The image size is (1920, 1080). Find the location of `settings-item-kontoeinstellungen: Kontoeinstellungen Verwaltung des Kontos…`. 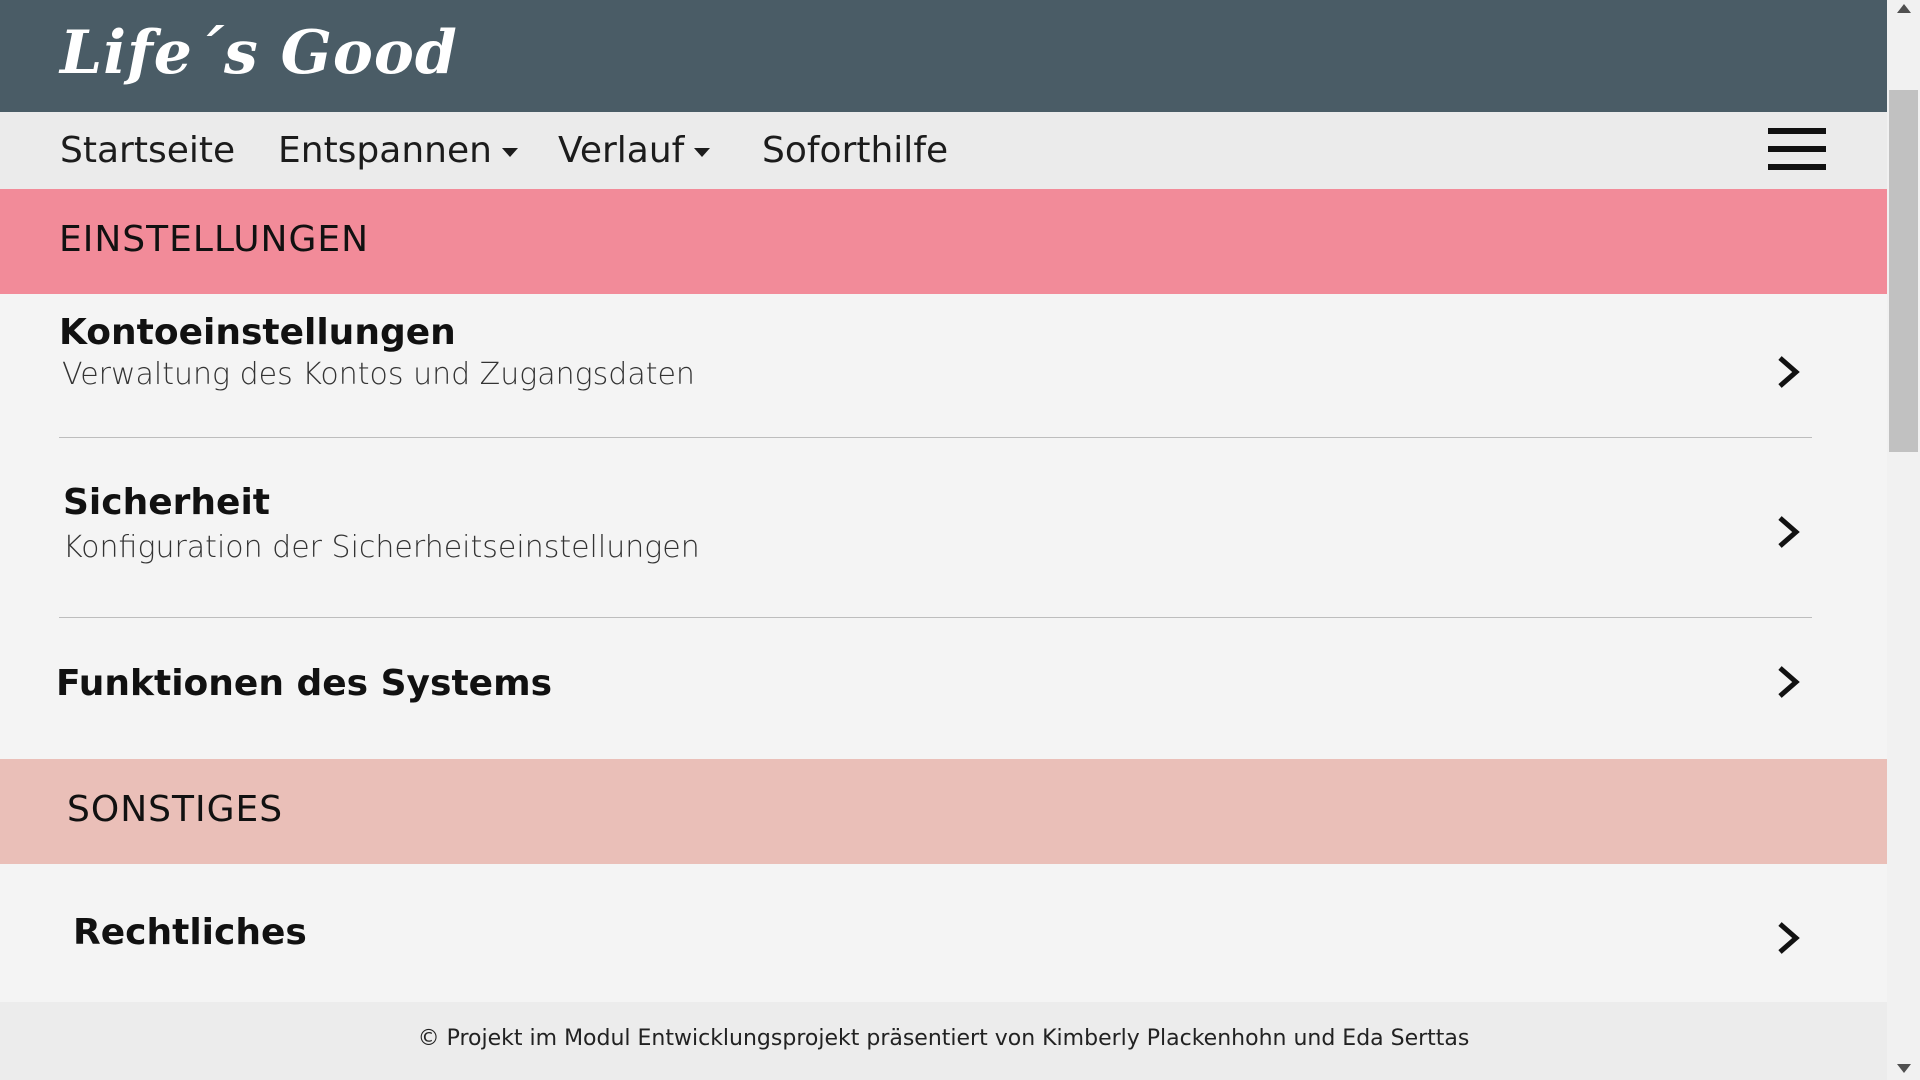

settings-item-kontoeinstellungen: Kontoeinstellungen Verwaltung des Kontos… is located at coordinates (943, 365).